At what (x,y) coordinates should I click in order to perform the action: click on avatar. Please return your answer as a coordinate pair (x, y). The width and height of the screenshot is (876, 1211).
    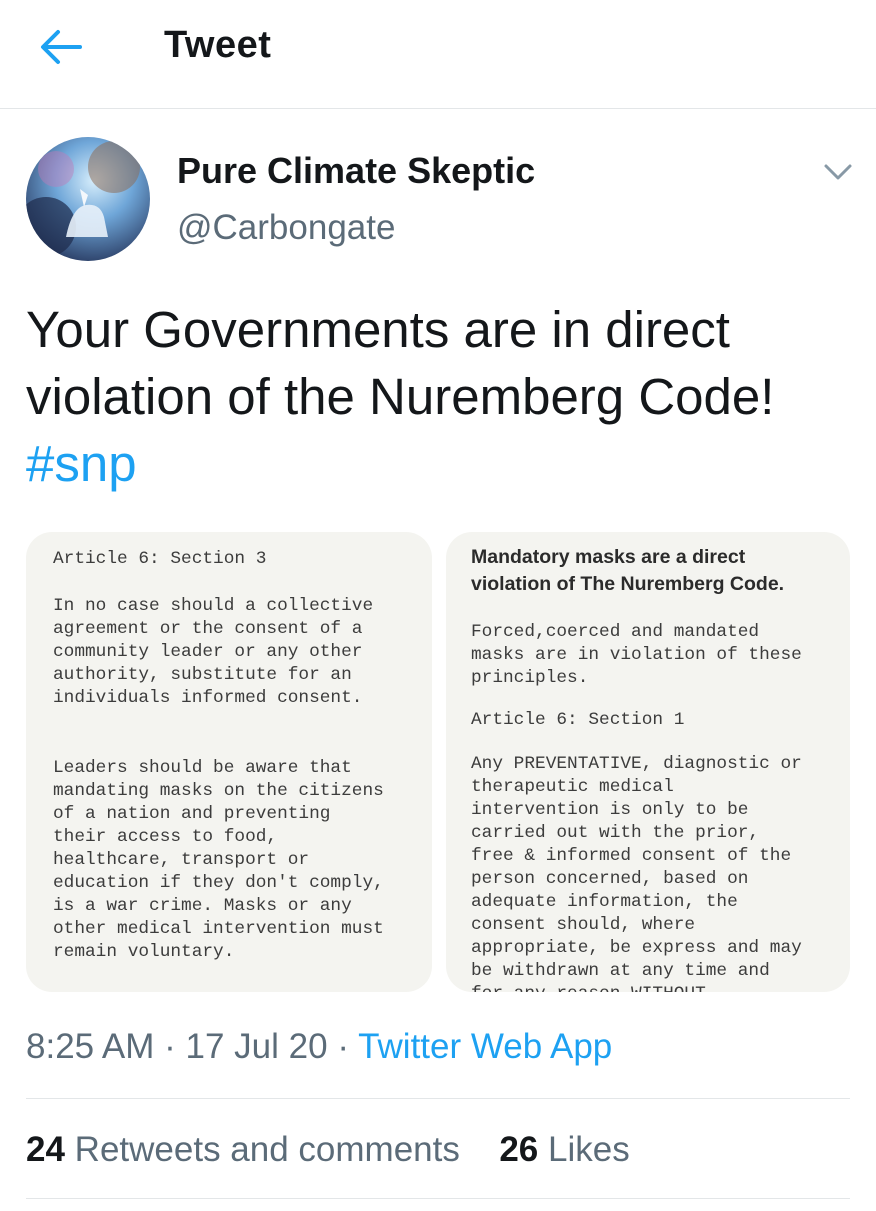
    Looking at the image, I should click on (88, 199).